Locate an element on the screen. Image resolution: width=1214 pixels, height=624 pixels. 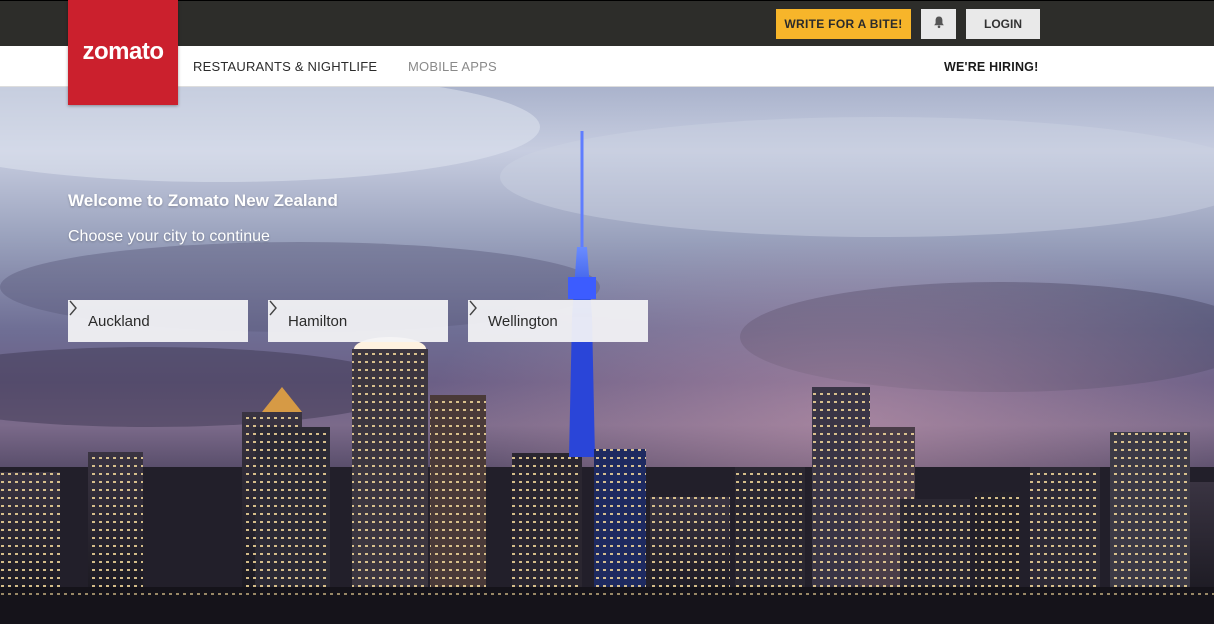
city-button-wellington: Wellington is located at coordinates (558, 321).